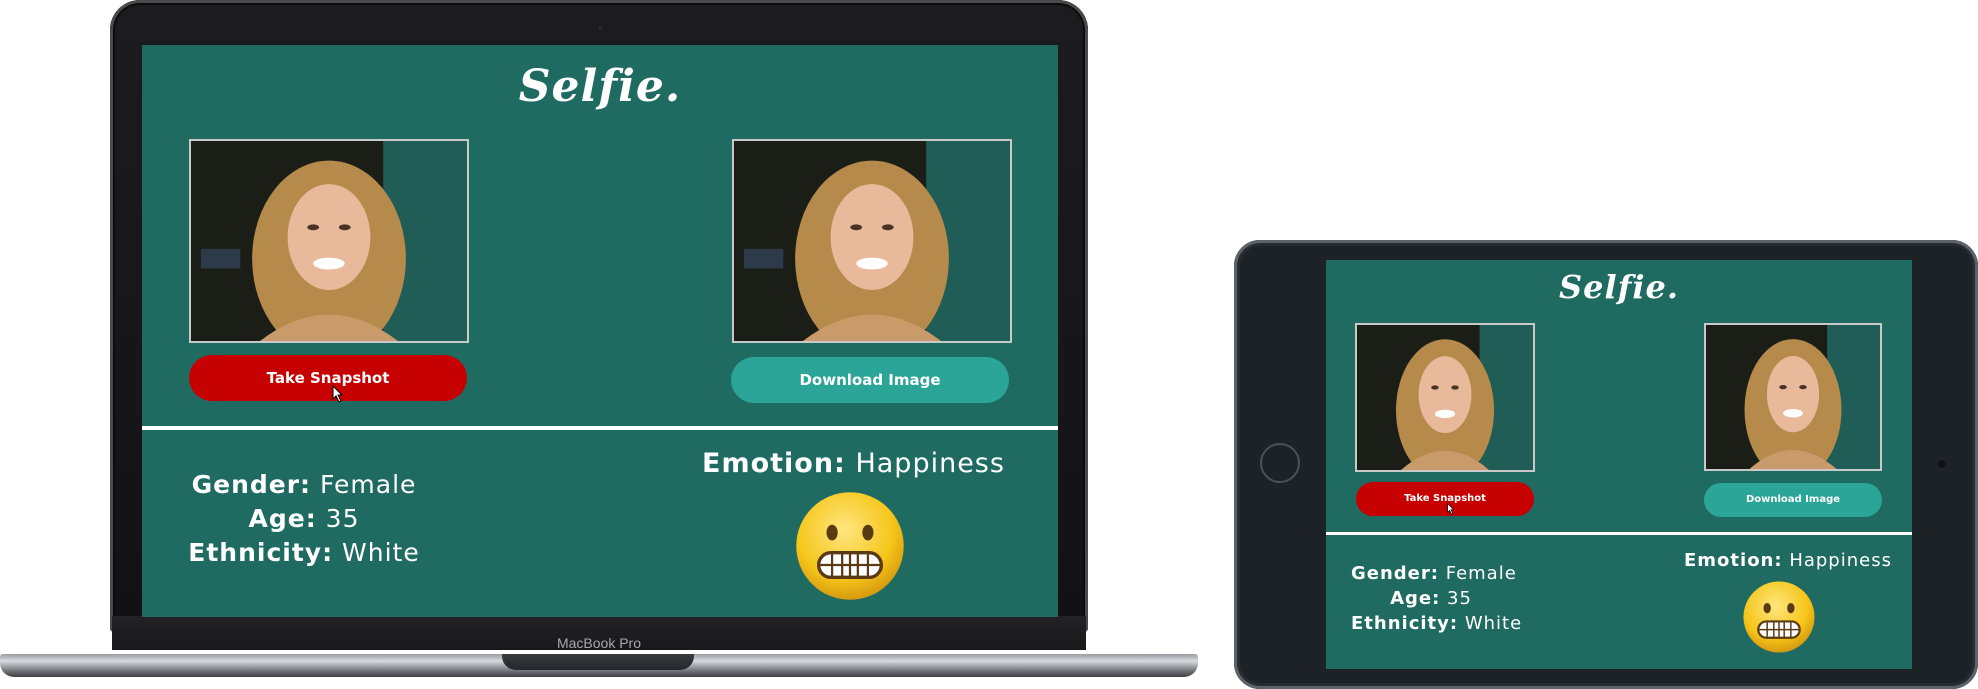  Describe the element at coordinates (1942, 464) in the screenshot. I see `tablet-camera-icon` at that location.